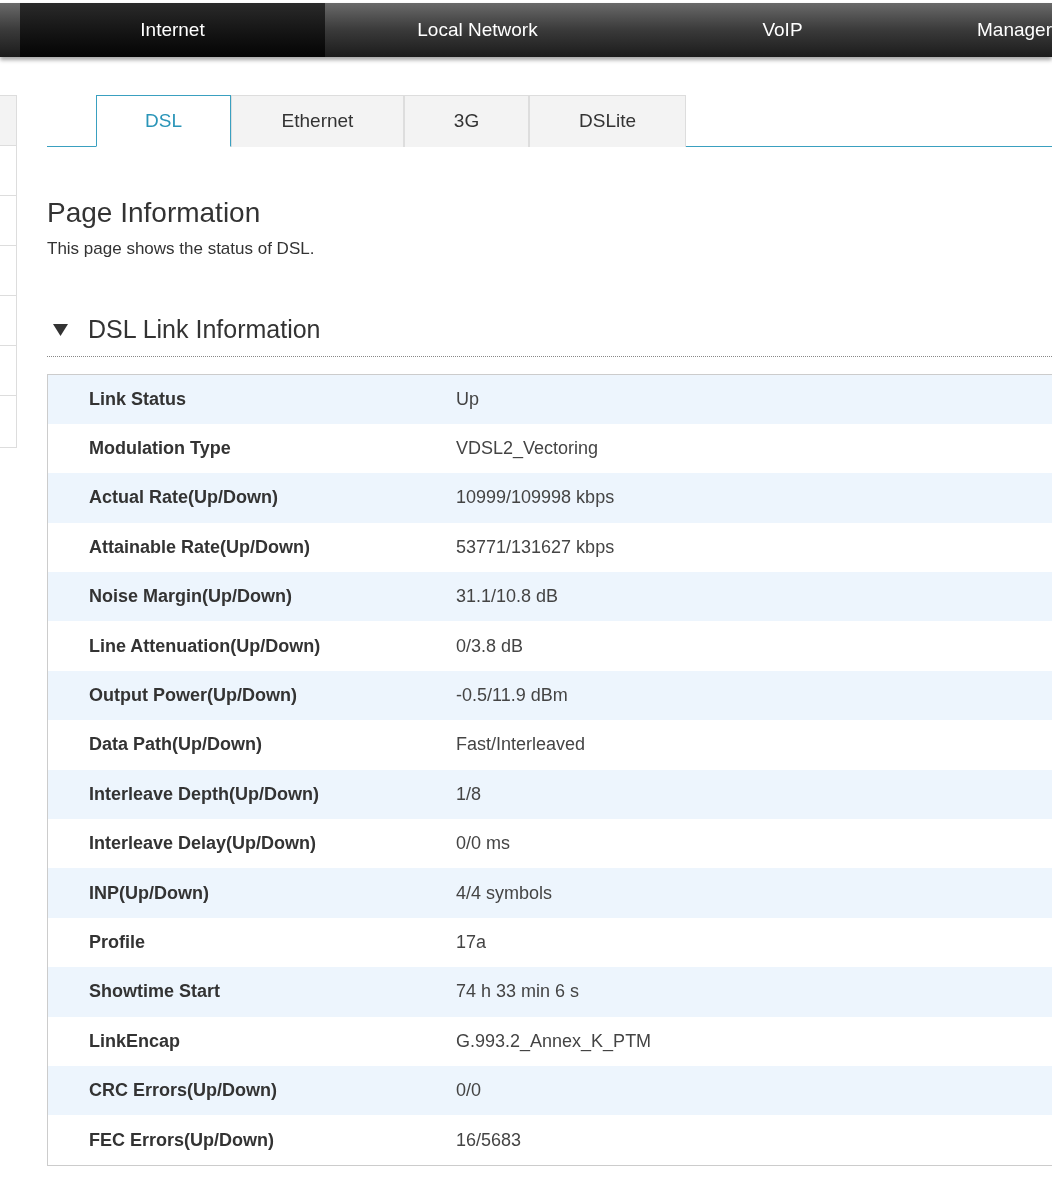 The image size is (1052, 1200). Describe the element at coordinates (191, 597) in the screenshot. I see `row-label: Noise Margin(Up/Down)` at that location.